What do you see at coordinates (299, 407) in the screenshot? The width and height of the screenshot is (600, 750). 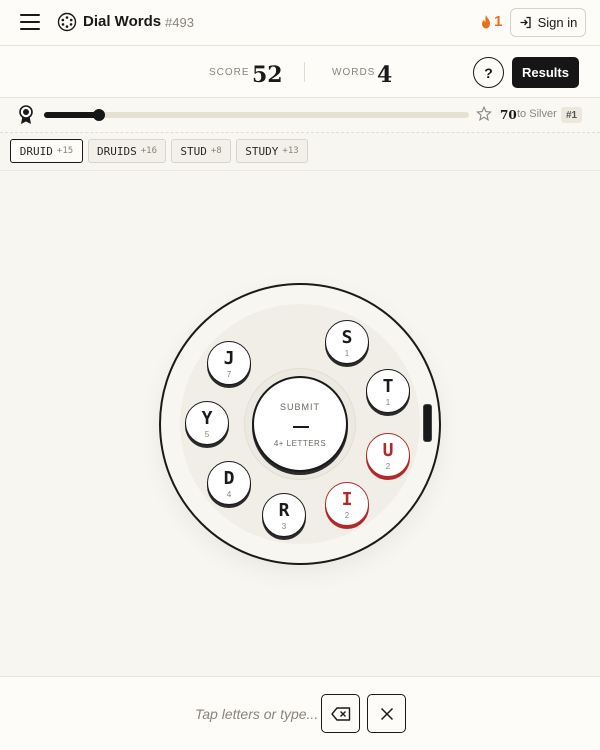 I see `submit-label: SUBMIT` at bounding box center [299, 407].